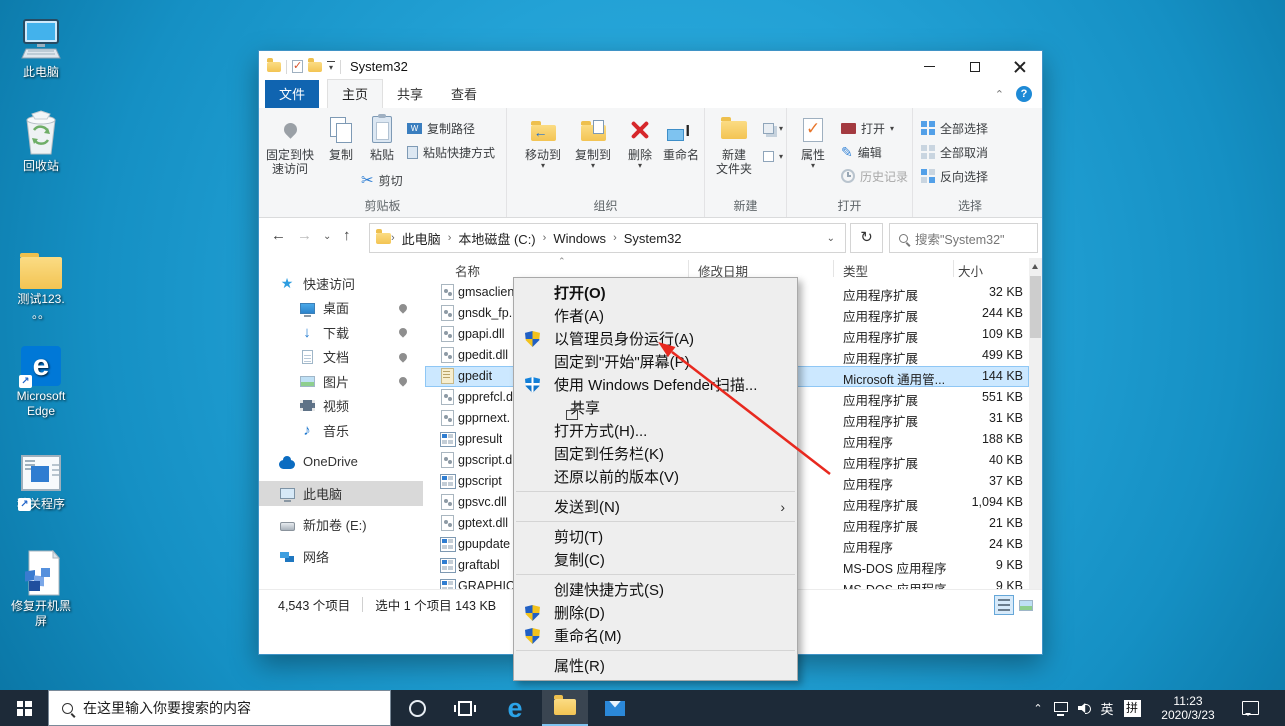 This screenshot has height=726, width=1285. I want to click on taskbar-search-input: 在这里输入你要搜索的内容, so click(219, 708).